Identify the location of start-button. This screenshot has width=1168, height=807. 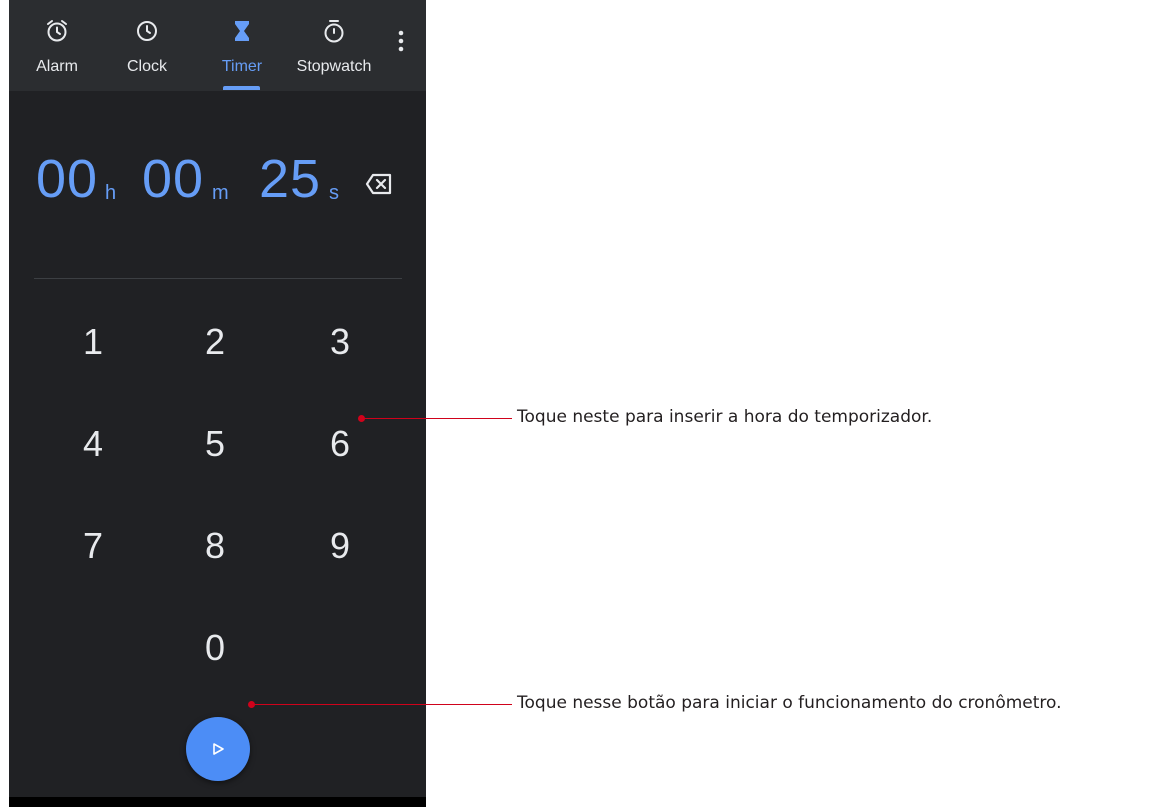
(218, 749).